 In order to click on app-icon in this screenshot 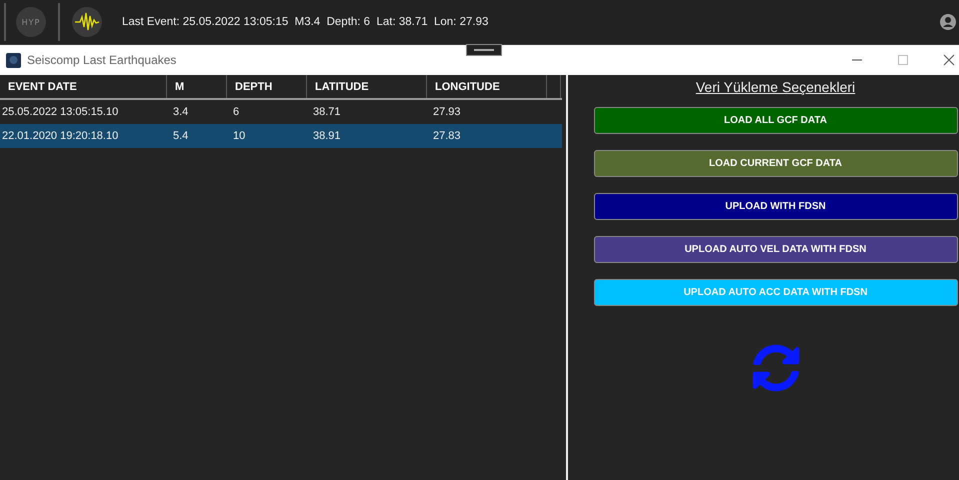, I will do `click(13, 60)`.